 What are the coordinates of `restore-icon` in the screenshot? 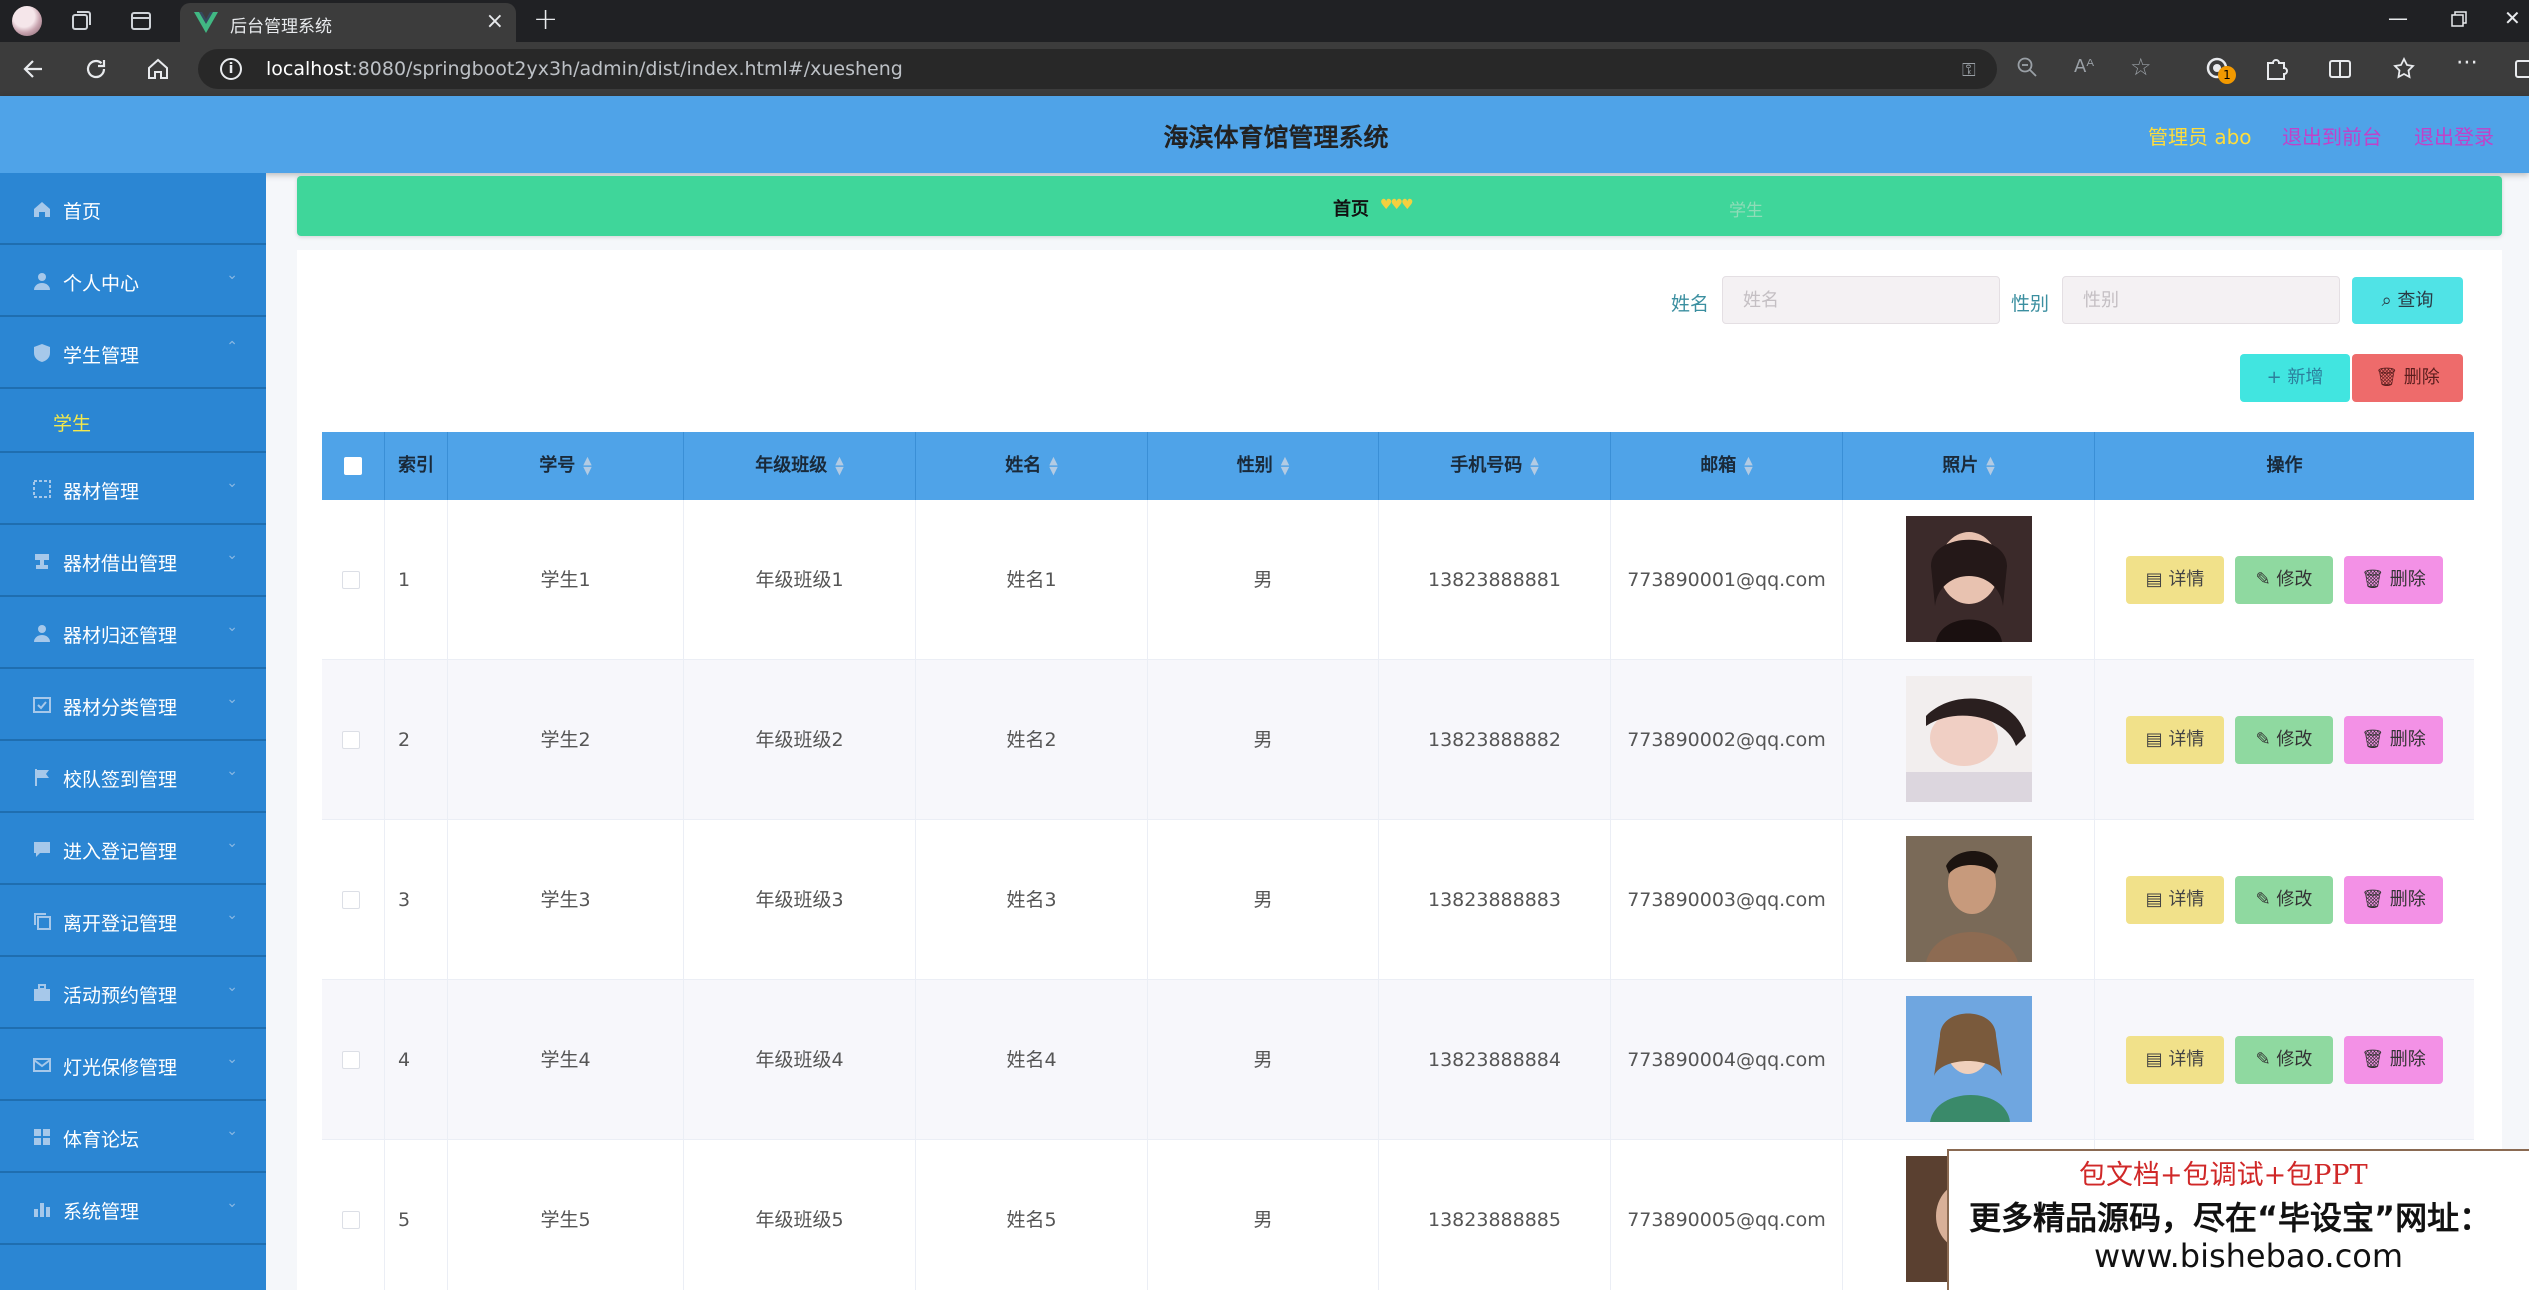 It's located at (2459, 19).